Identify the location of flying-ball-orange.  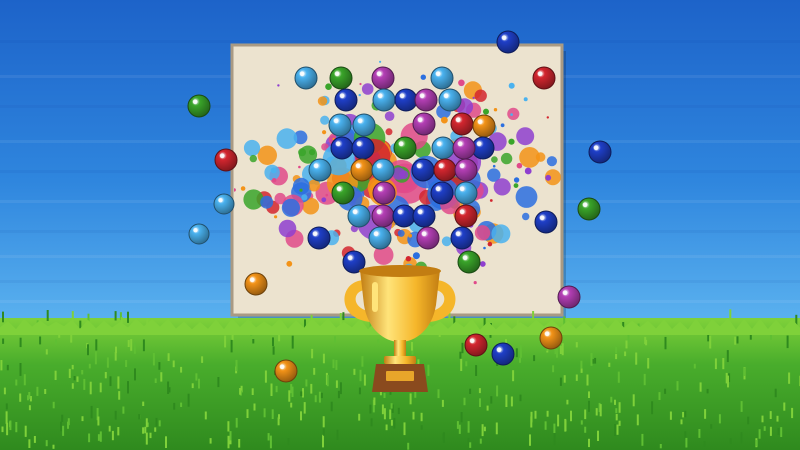
(551, 338).